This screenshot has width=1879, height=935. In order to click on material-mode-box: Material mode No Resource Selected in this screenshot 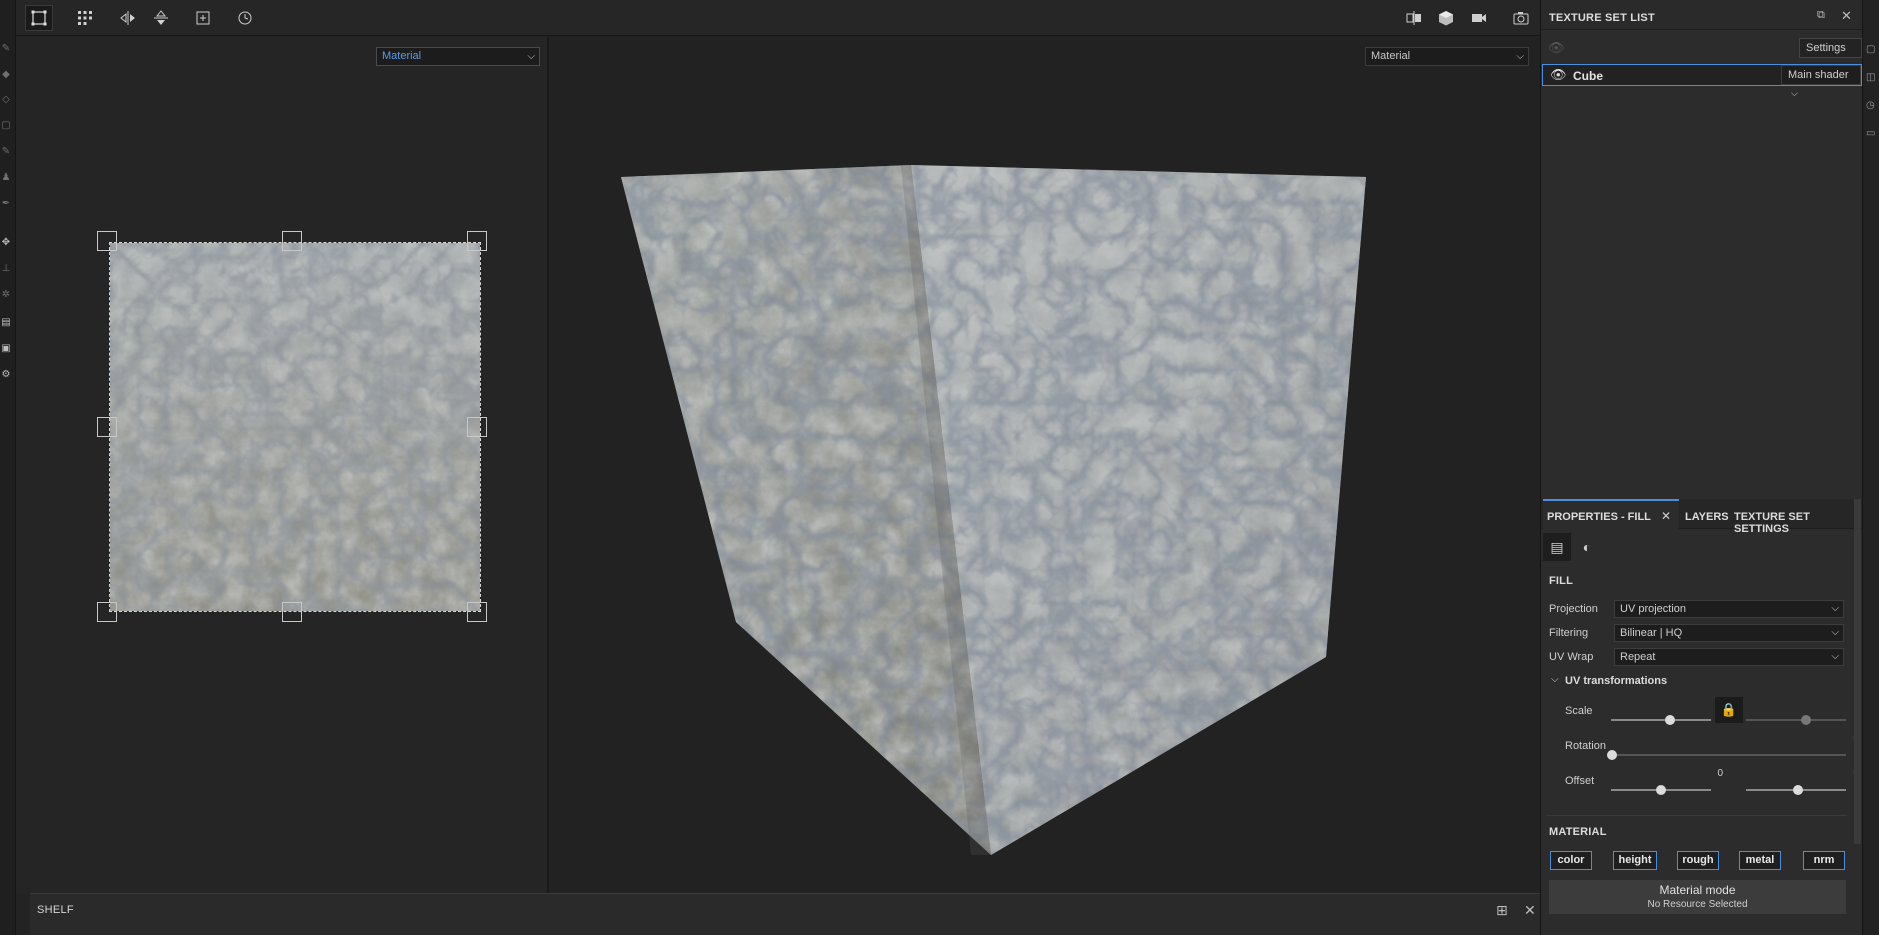, I will do `click(1697, 897)`.